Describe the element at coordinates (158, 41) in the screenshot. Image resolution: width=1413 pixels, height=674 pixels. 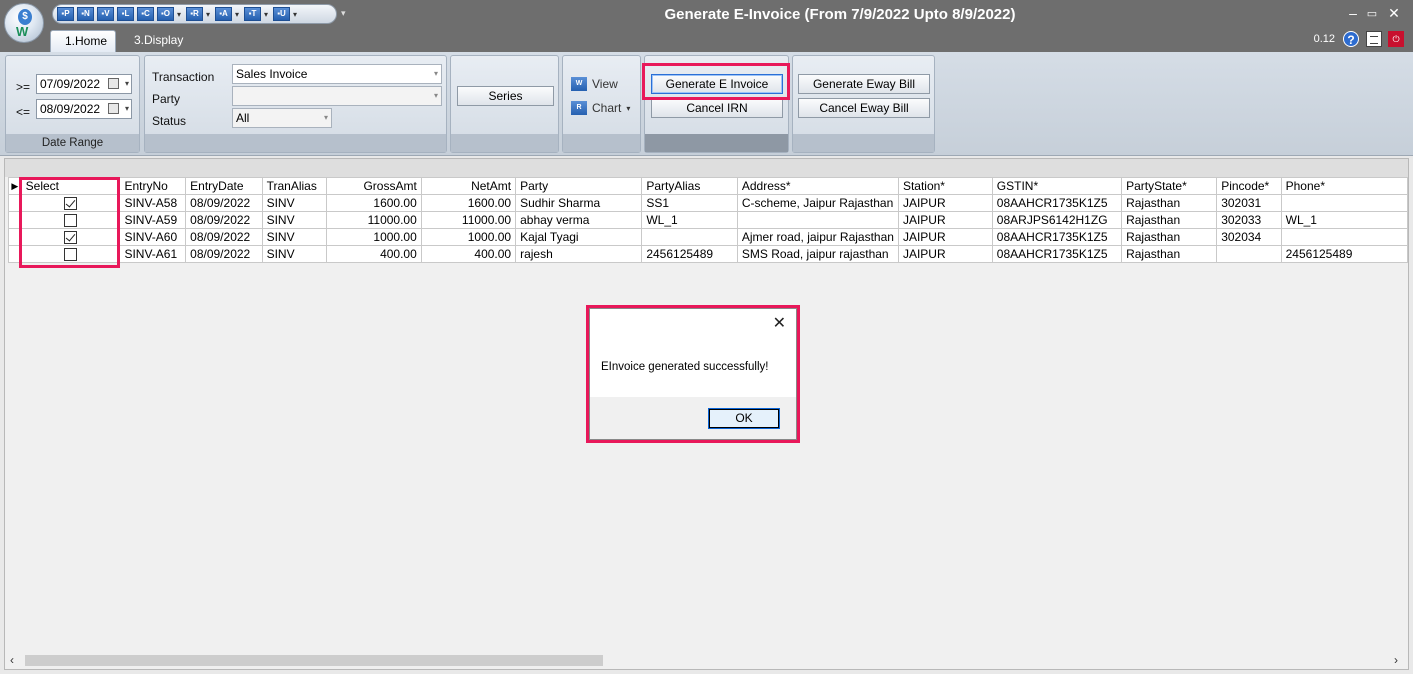
I see `tab-display: 3.Display` at that location.